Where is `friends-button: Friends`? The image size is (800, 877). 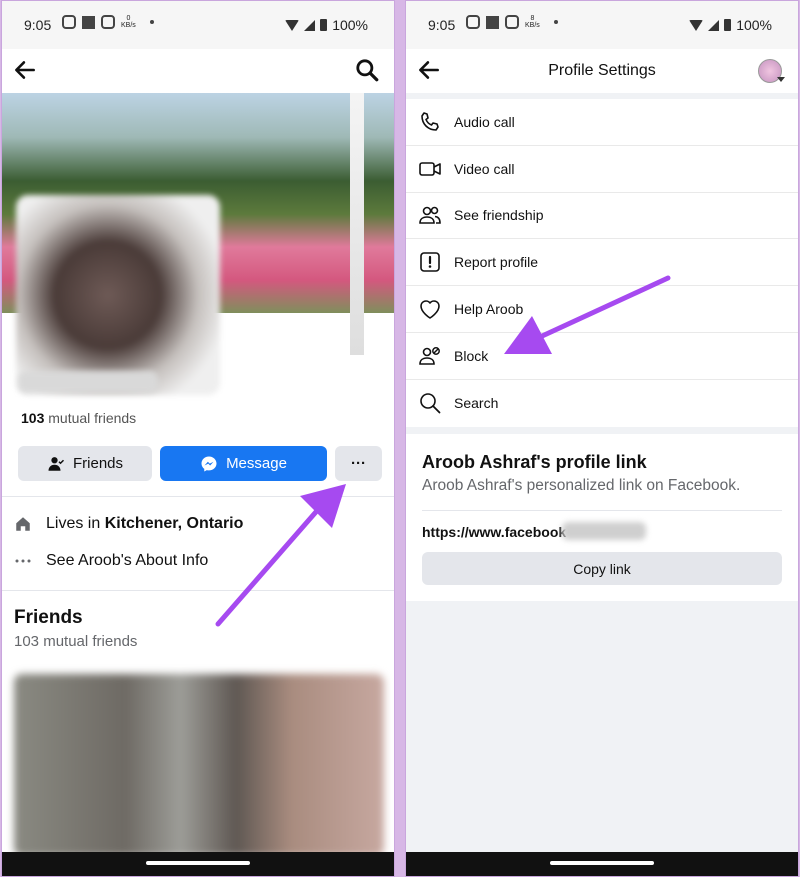
friends-button: Friends is located at coordinates (85, 463).